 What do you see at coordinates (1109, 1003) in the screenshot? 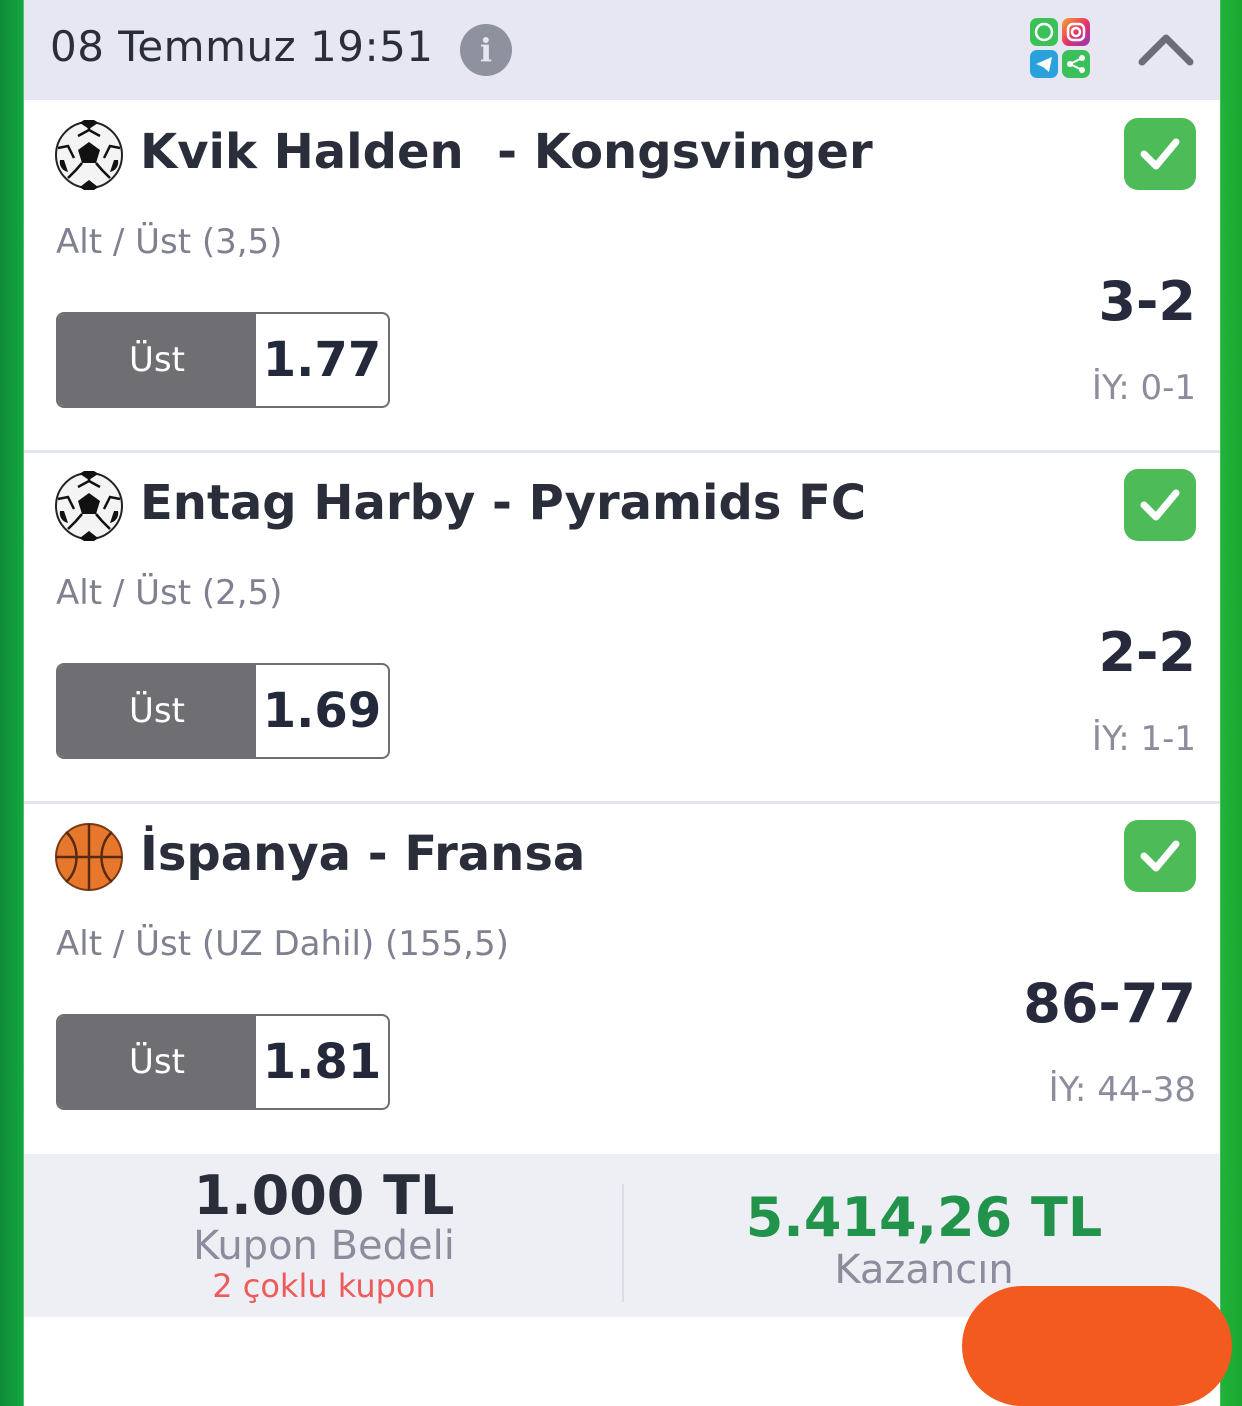
I see `final-score: 86-77` at bounding box center [1109, 1003].